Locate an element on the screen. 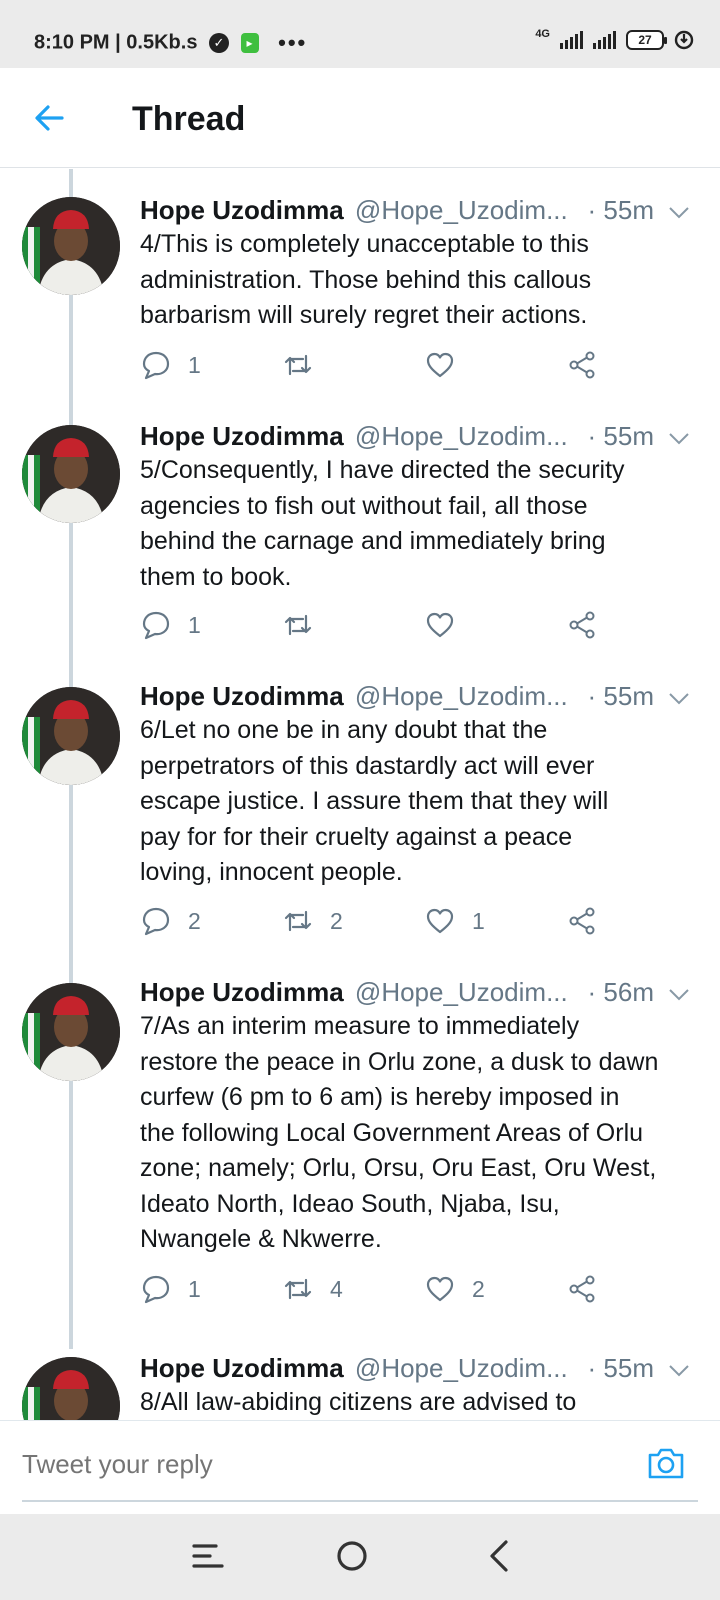  thread-connector is located at coordinates (71, 604).